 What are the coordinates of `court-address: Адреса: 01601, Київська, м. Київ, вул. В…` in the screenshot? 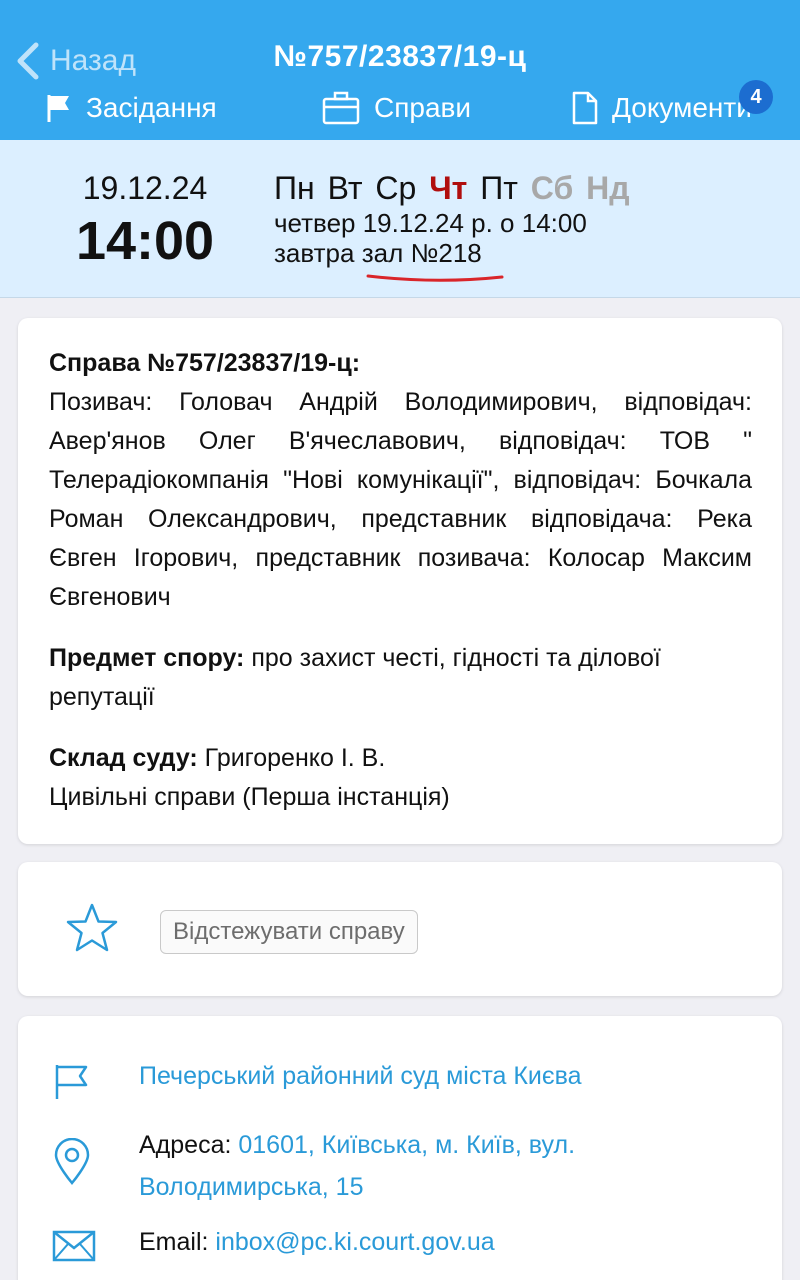 It's located at (439, 1166).